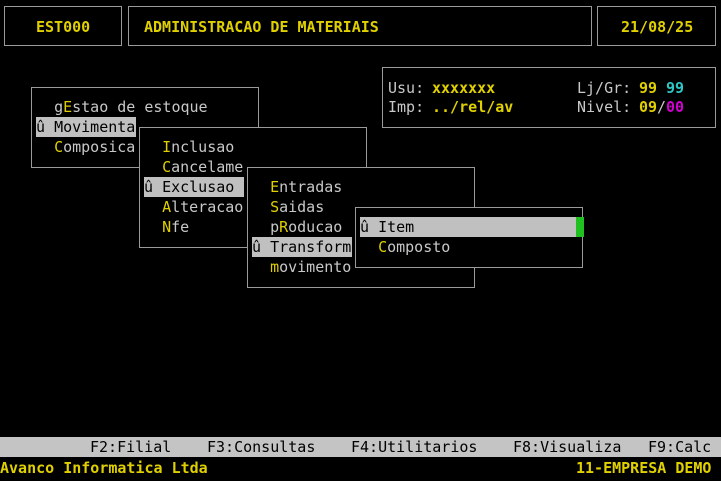 This screenshot has height=481, width=721. Describe the element at coordinates (406, 107) in the screenshot. I see `printer-label: Imp:` at that location.